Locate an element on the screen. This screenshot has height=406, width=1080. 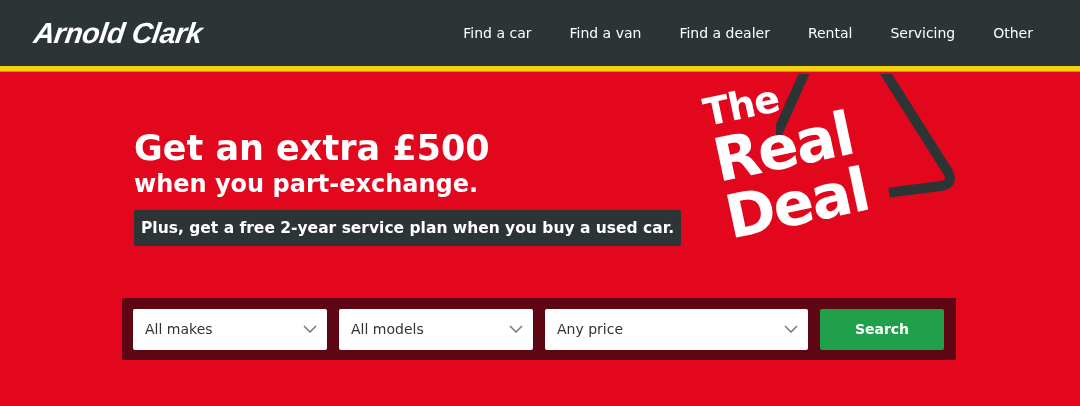
nav-link: Servicing is located at coordinates (923, 33).